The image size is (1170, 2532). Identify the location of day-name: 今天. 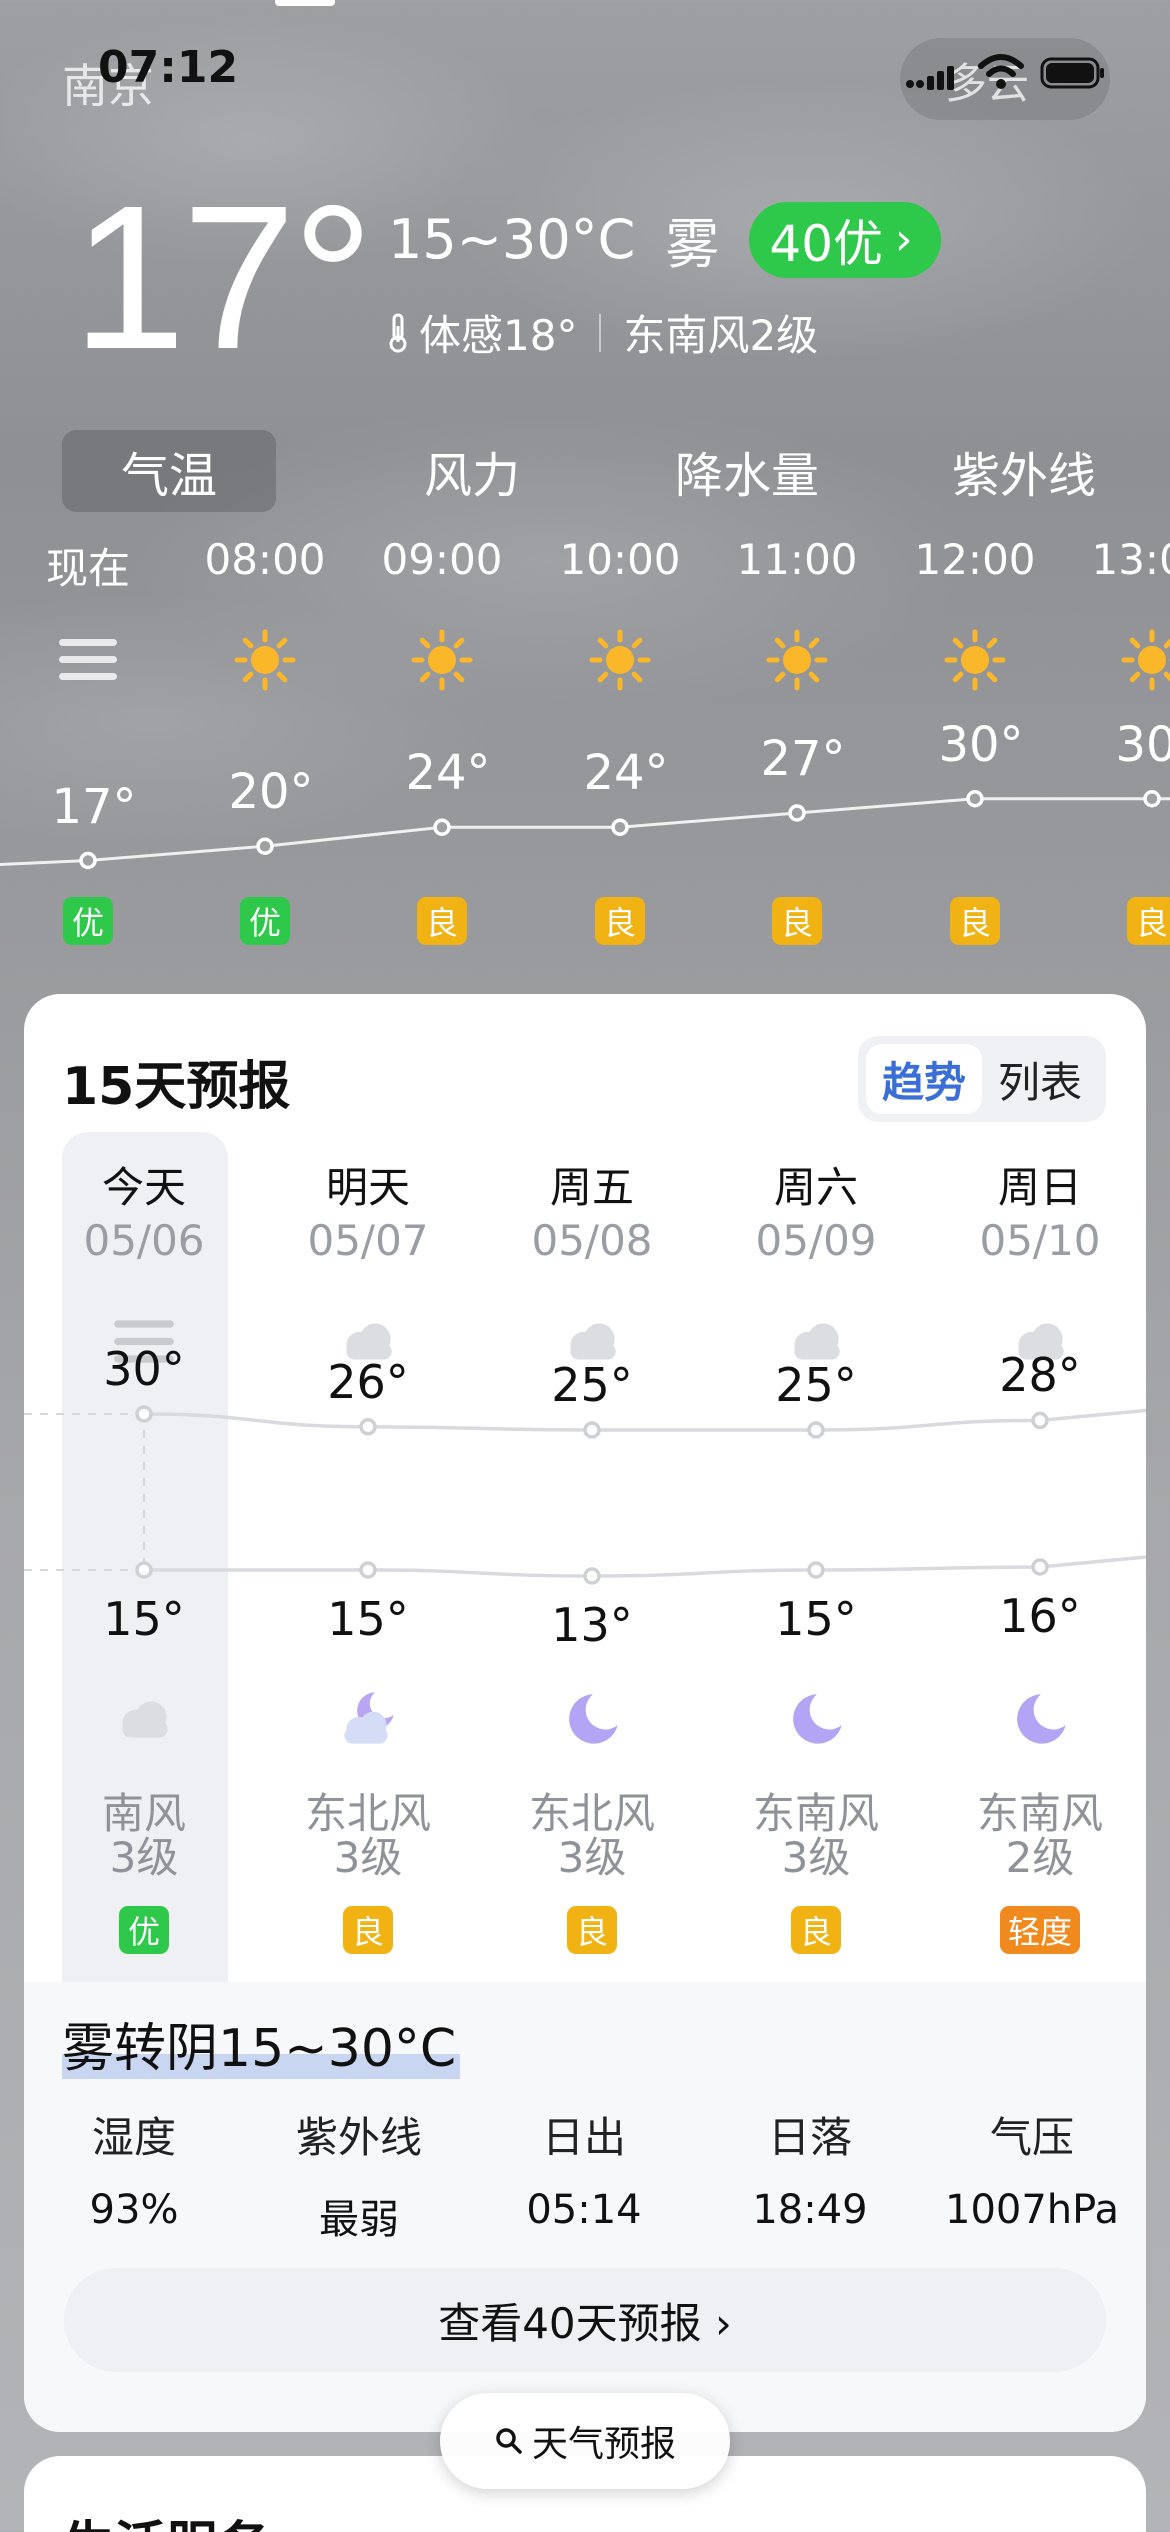
(144, 1187).